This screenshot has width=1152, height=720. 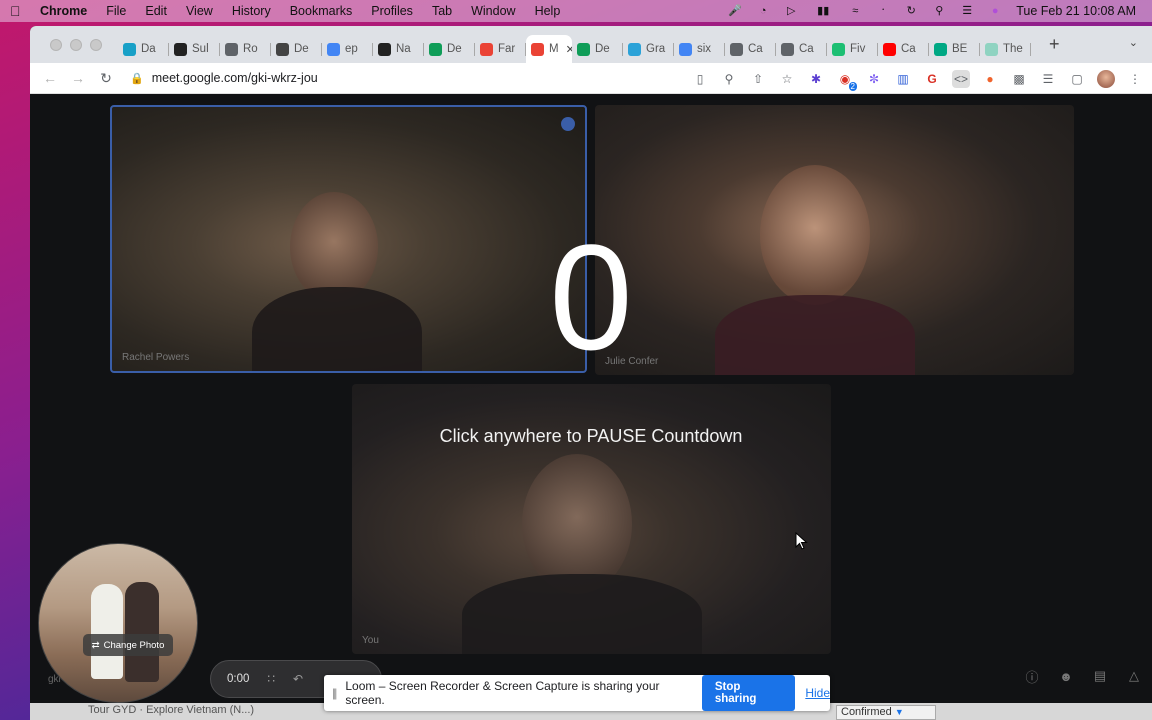 What do you see at coordinates (699, 49) in the screenshot?
I see `browser-tab: six` at bounding box center [699, 49].